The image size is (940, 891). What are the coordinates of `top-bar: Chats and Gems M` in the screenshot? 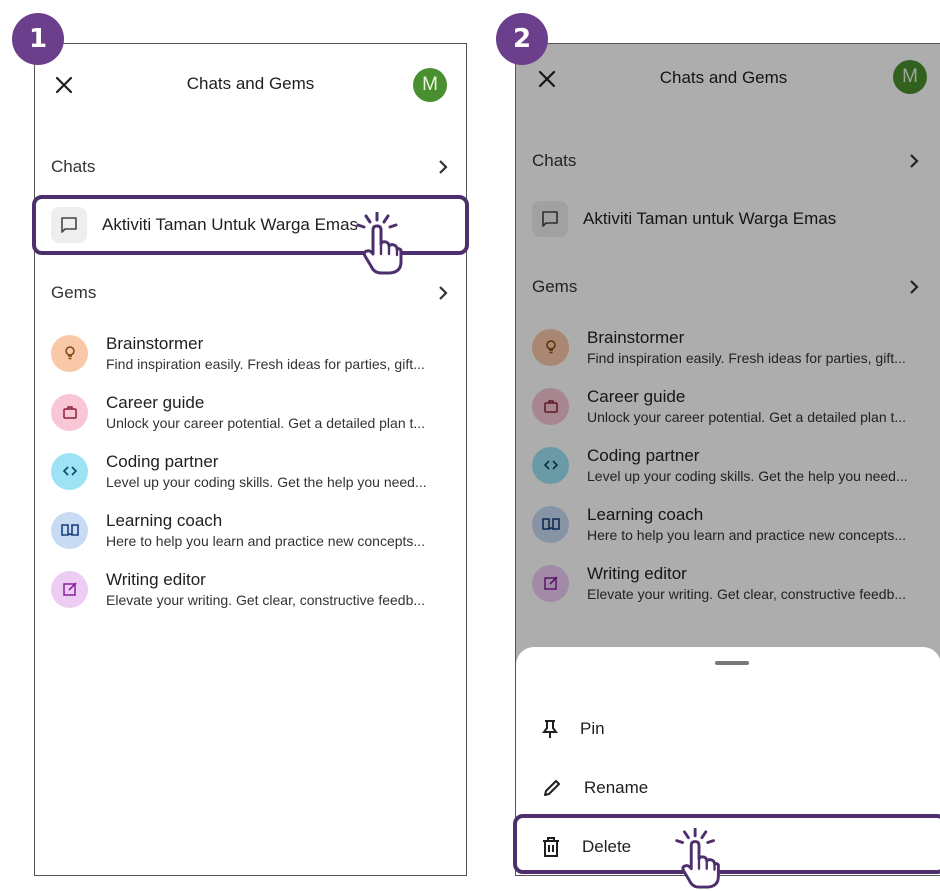 It's located at (250, 84).